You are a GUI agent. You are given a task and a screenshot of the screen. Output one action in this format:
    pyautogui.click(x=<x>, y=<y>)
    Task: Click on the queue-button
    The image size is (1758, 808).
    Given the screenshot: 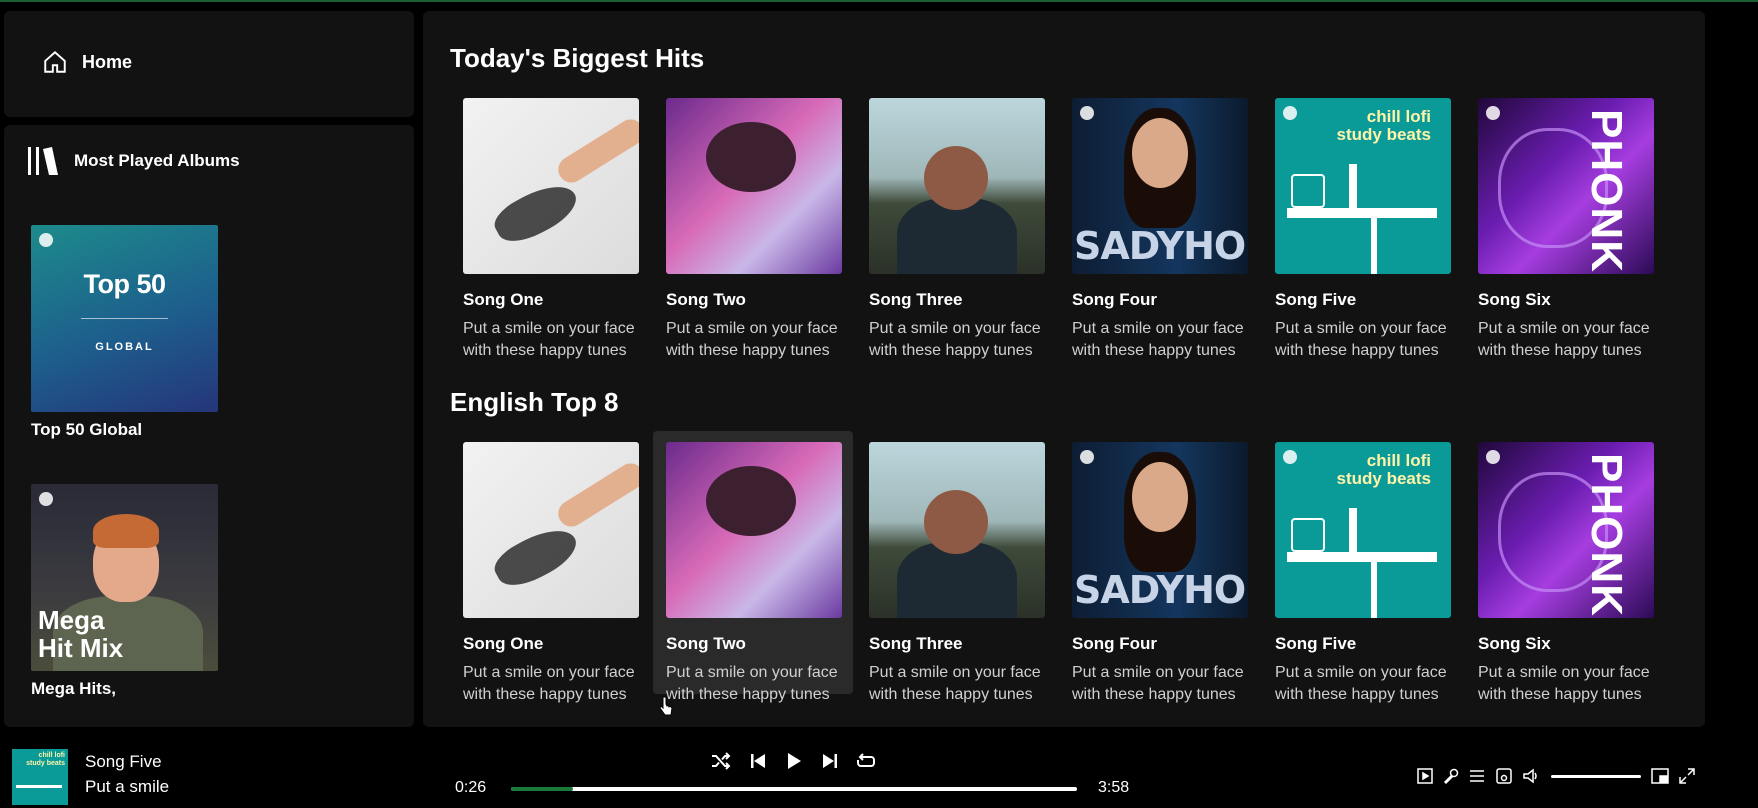 What is the action you would take?
    pyautogui.click(x=1477, y=776)
    